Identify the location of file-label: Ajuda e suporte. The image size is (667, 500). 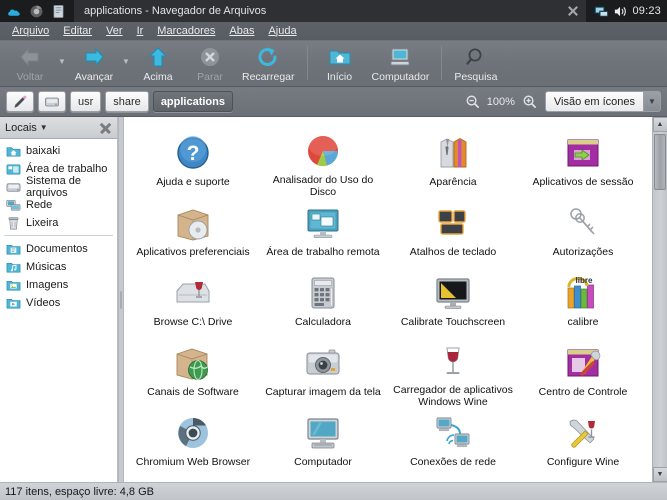
(193, 182).